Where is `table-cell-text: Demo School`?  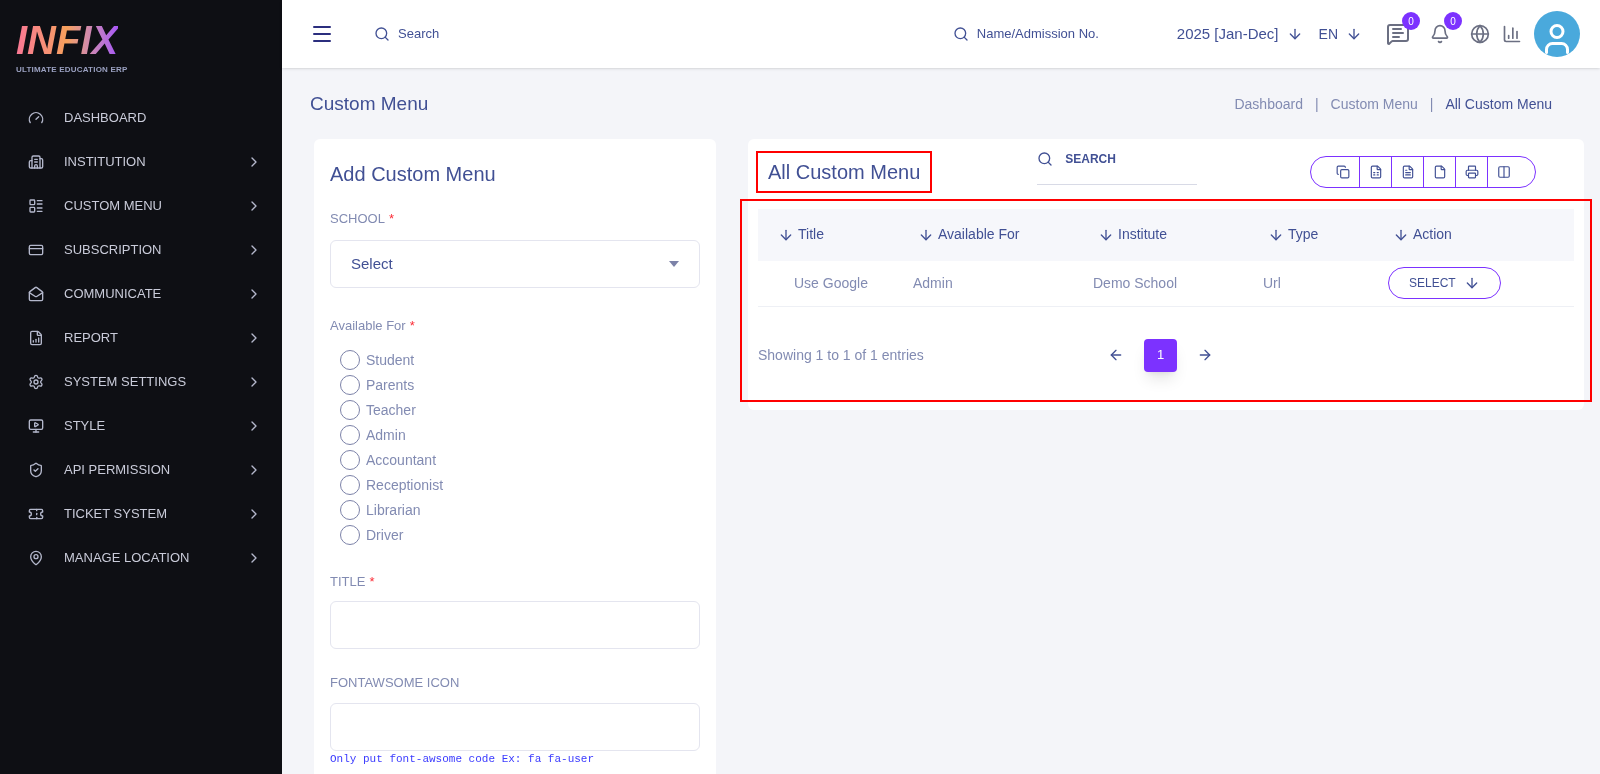
table-cell-text: Demo School is located at coordinates (1136, 283).